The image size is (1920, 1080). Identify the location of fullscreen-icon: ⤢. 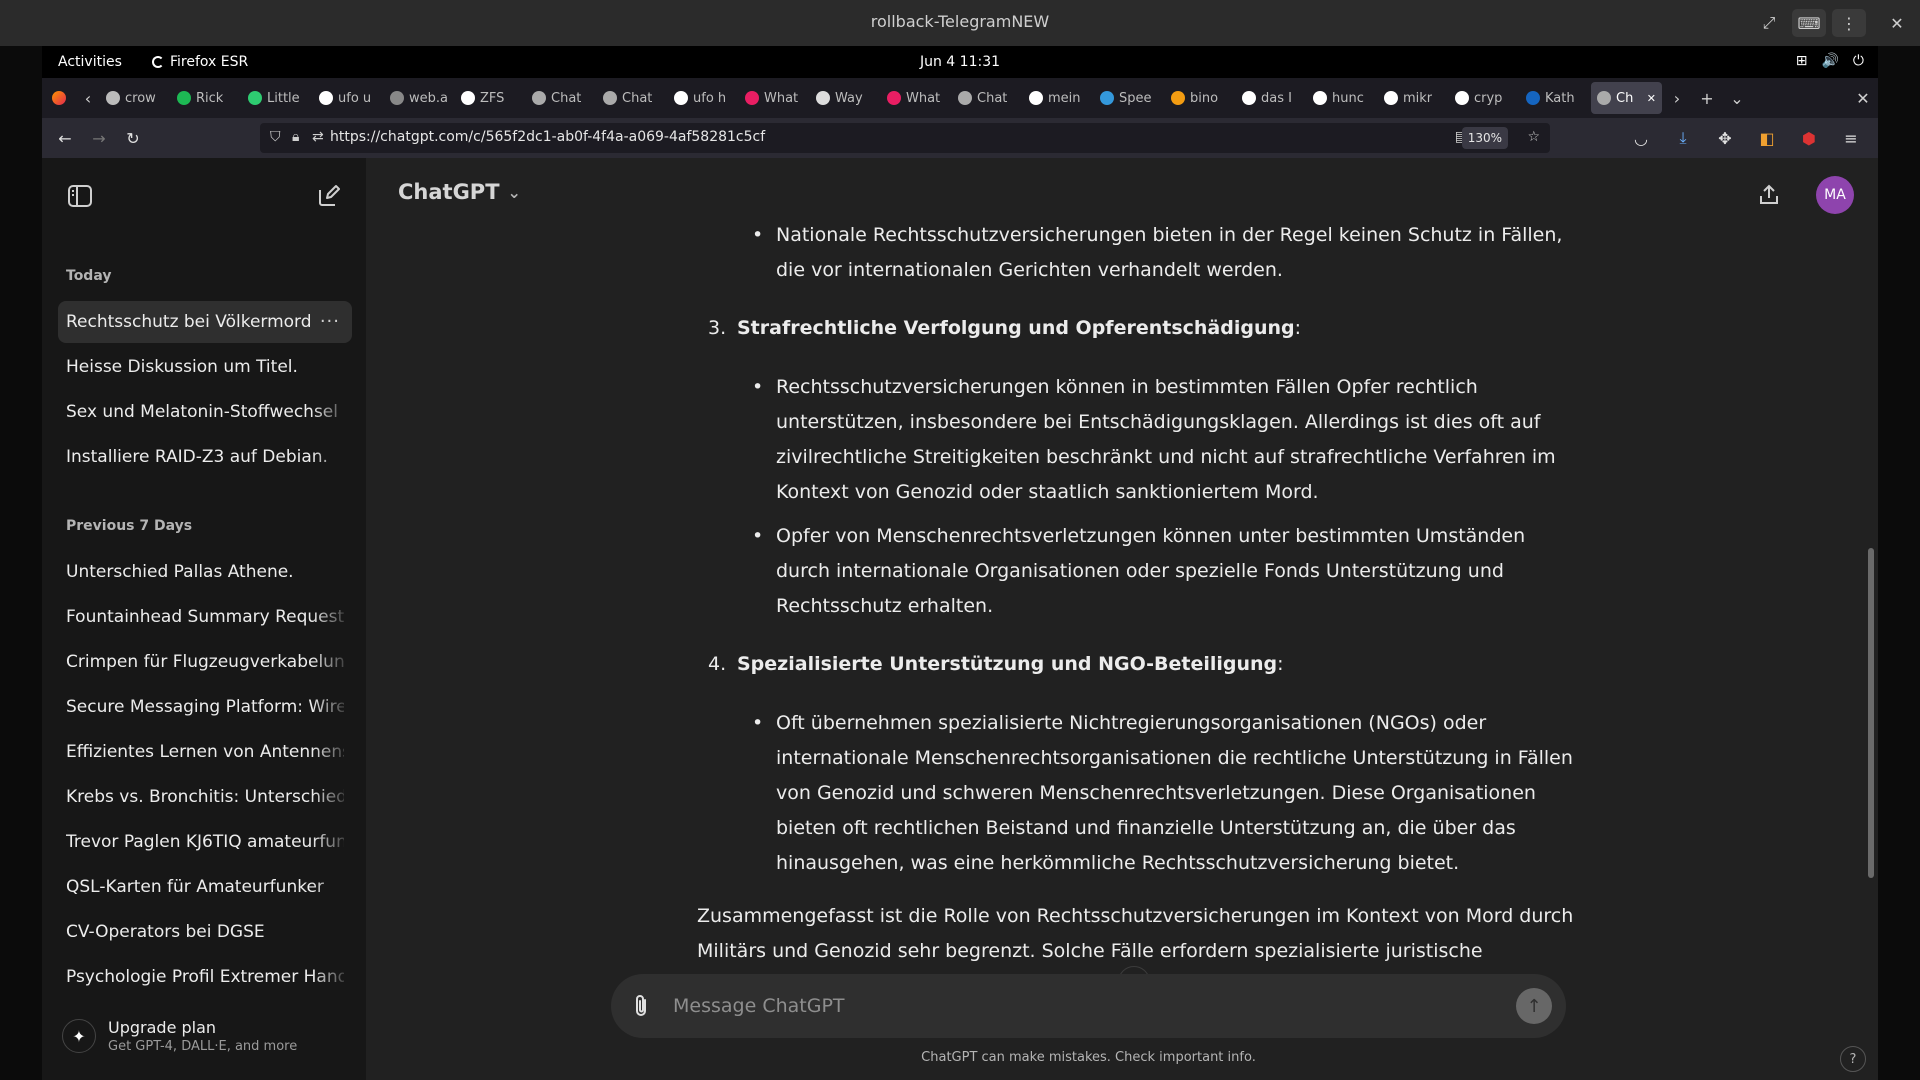
(1769, 23).